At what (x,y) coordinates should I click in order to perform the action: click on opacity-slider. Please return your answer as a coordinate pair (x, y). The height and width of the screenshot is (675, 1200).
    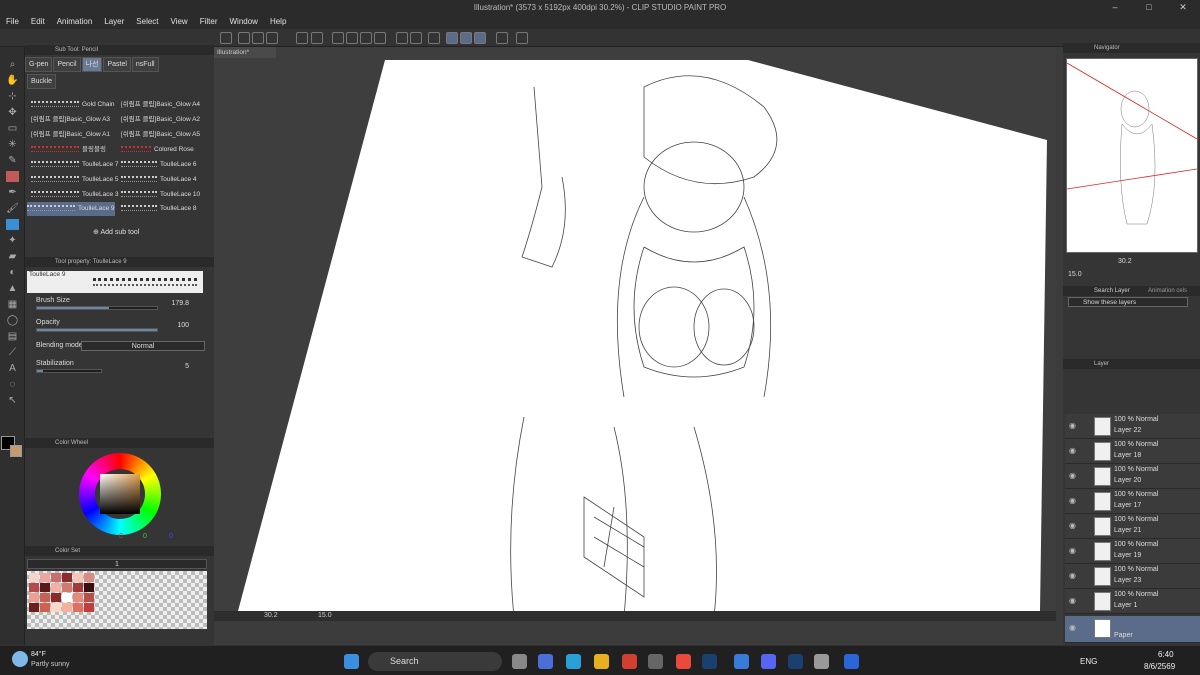
    Looking at the image, I should click on (97, 330).